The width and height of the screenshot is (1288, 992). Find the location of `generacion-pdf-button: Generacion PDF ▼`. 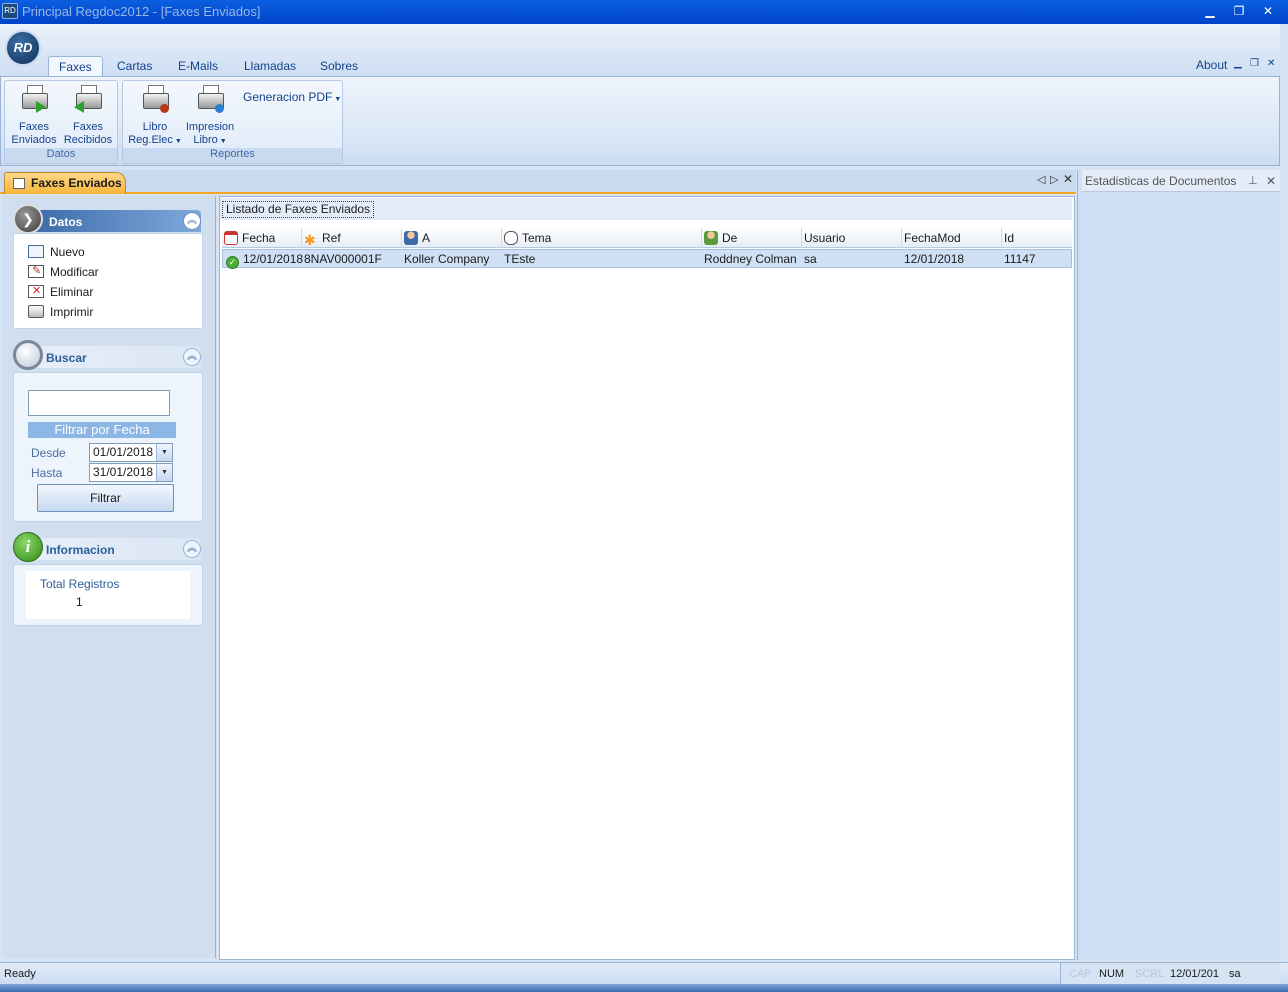

generacion-pdf-button: Generacion PDF ▼ is located at coordinates (292, 97).